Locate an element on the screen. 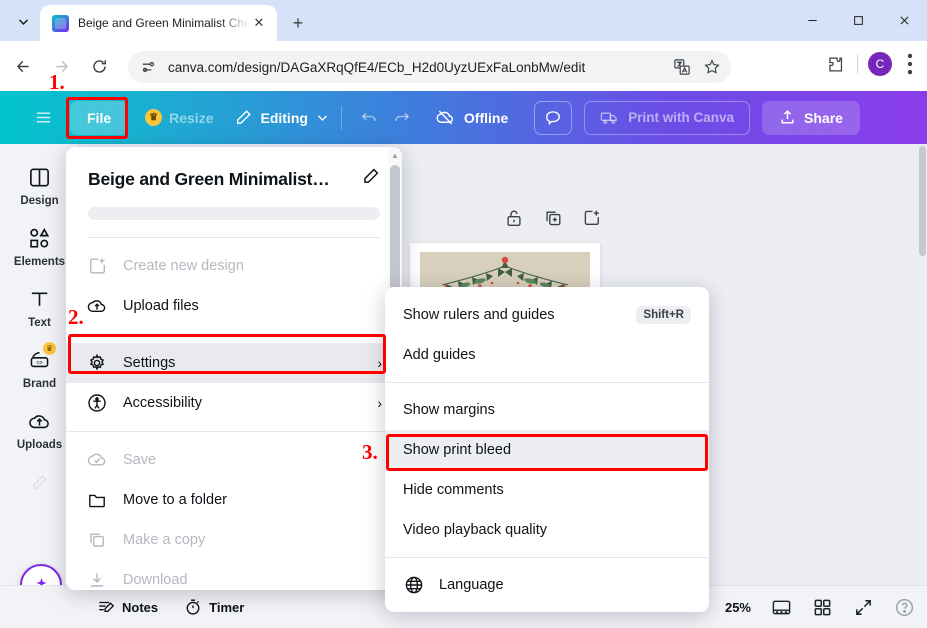 The width and height of the screenshot is (927, 628). sidebar-item-brand: co ♛ Brand is located at coordinates (40, 366).